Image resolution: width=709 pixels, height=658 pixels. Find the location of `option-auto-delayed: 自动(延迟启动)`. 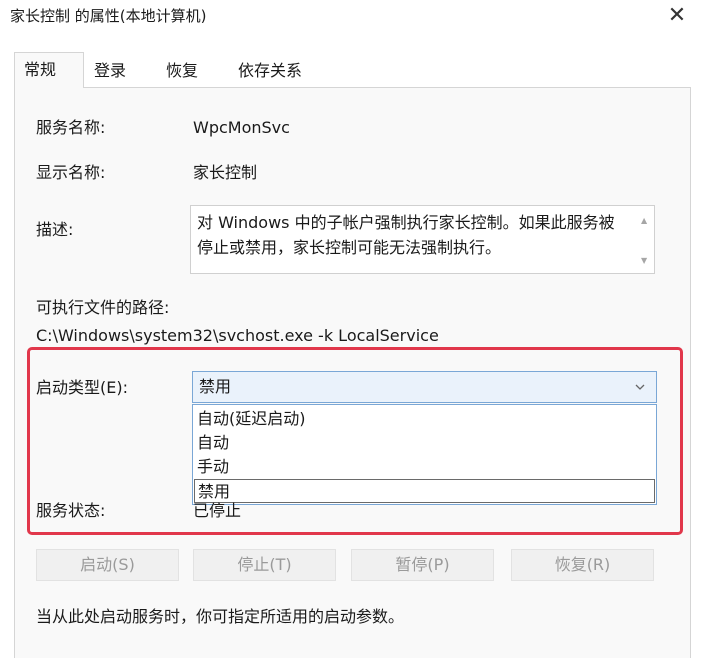

option-auto-delayed: 自动(延迟启动) is located at coordinates (424, 419).